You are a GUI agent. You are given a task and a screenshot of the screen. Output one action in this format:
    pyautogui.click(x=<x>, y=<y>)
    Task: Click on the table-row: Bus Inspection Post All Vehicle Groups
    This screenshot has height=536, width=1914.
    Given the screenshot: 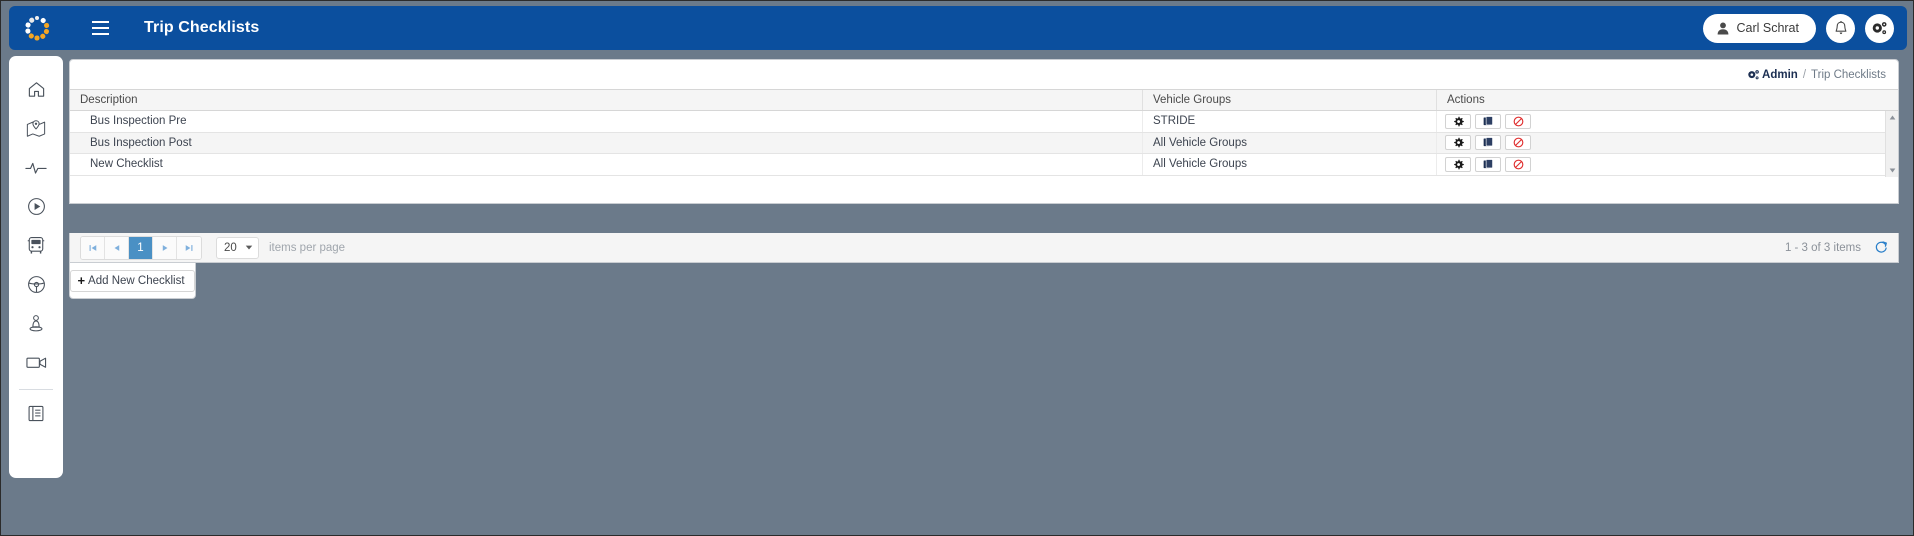 What is the action you would take?
    pyautogui.click(x=984, y=143)
    